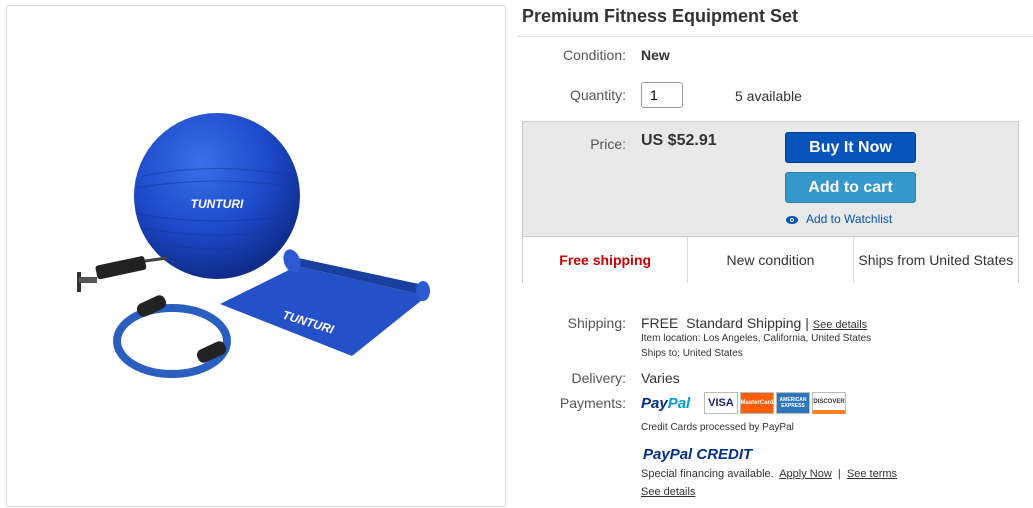  Describe the element at coordinates (724, 454) in the screenshot. I see `paypal-credit-word: CREDIT` at that location.